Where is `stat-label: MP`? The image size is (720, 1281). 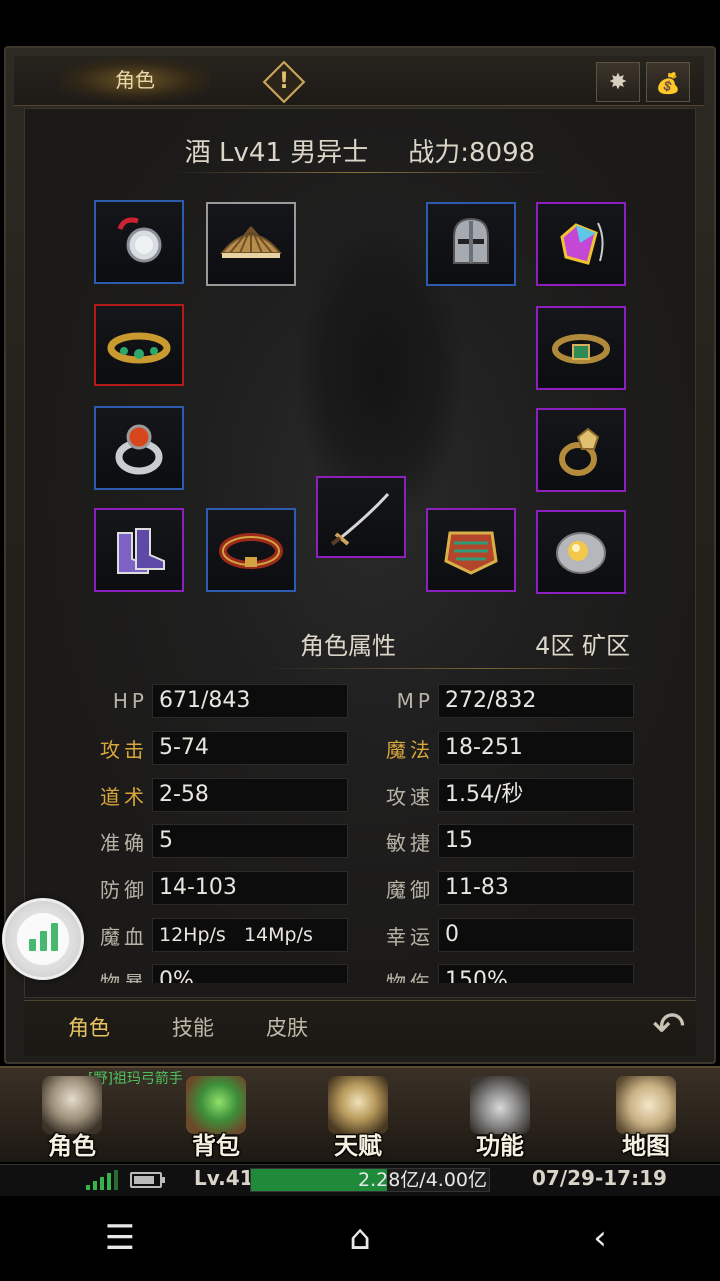 stat-label: MP is located at coordinates (415, 701).